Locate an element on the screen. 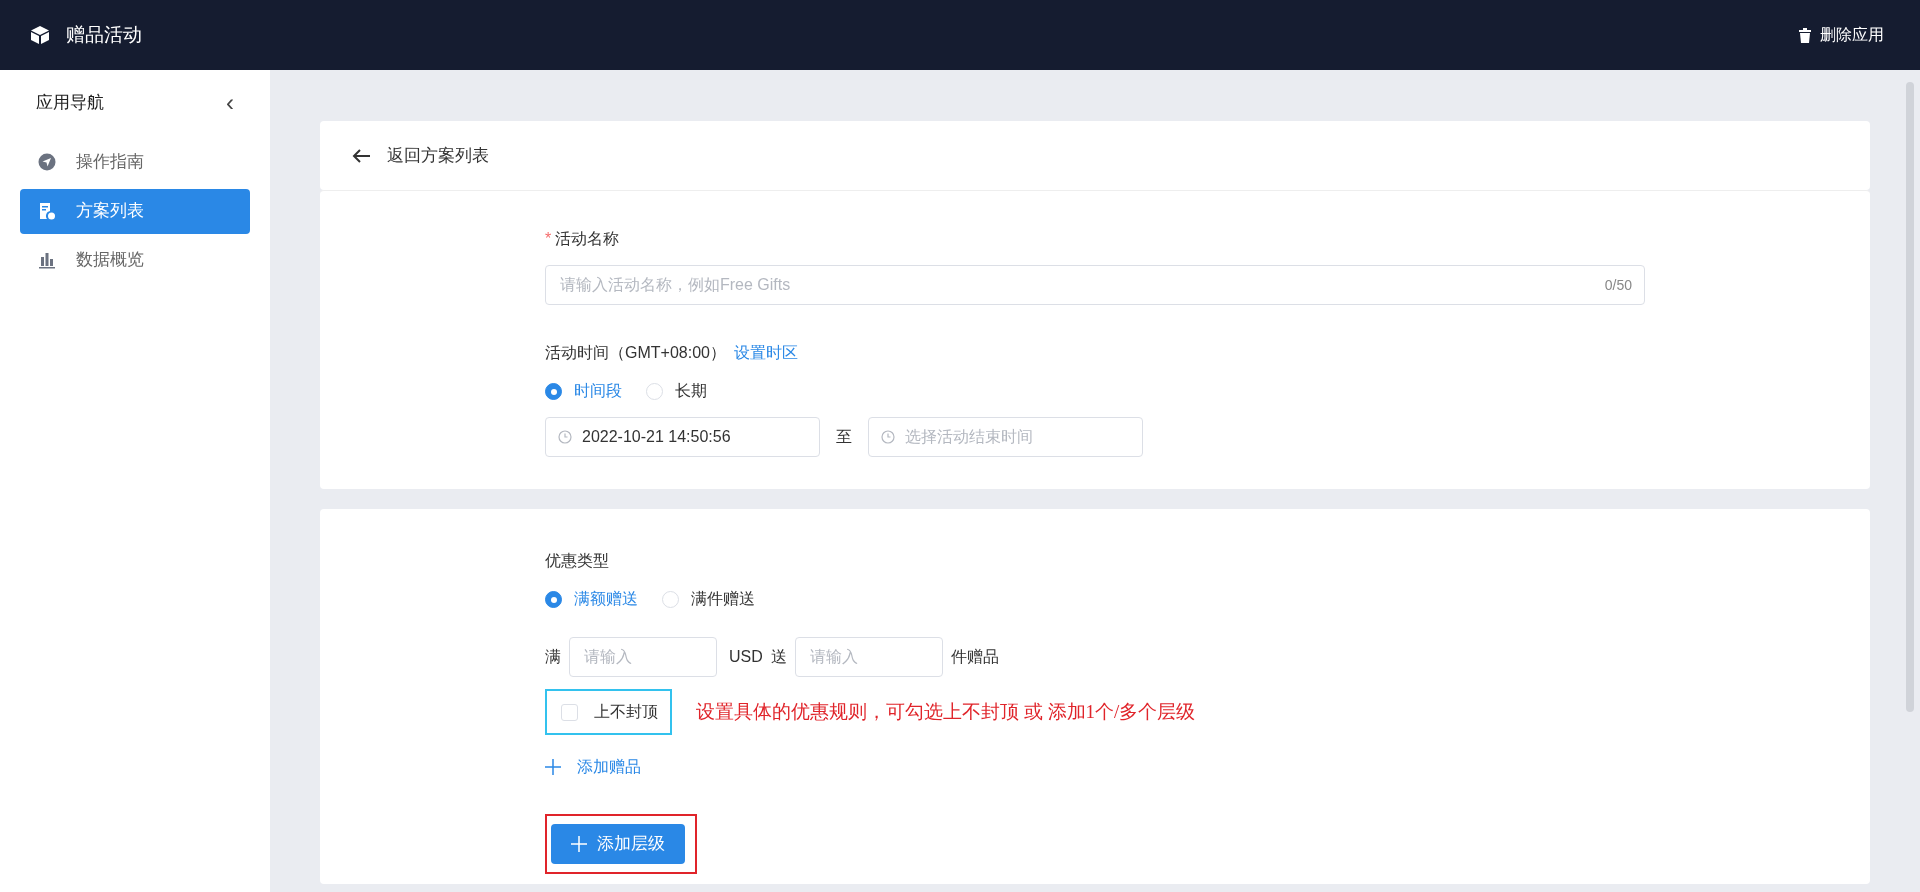  name-input: 请输入活动名称，例如Free Gifts is located at coordinates (1081, 285).